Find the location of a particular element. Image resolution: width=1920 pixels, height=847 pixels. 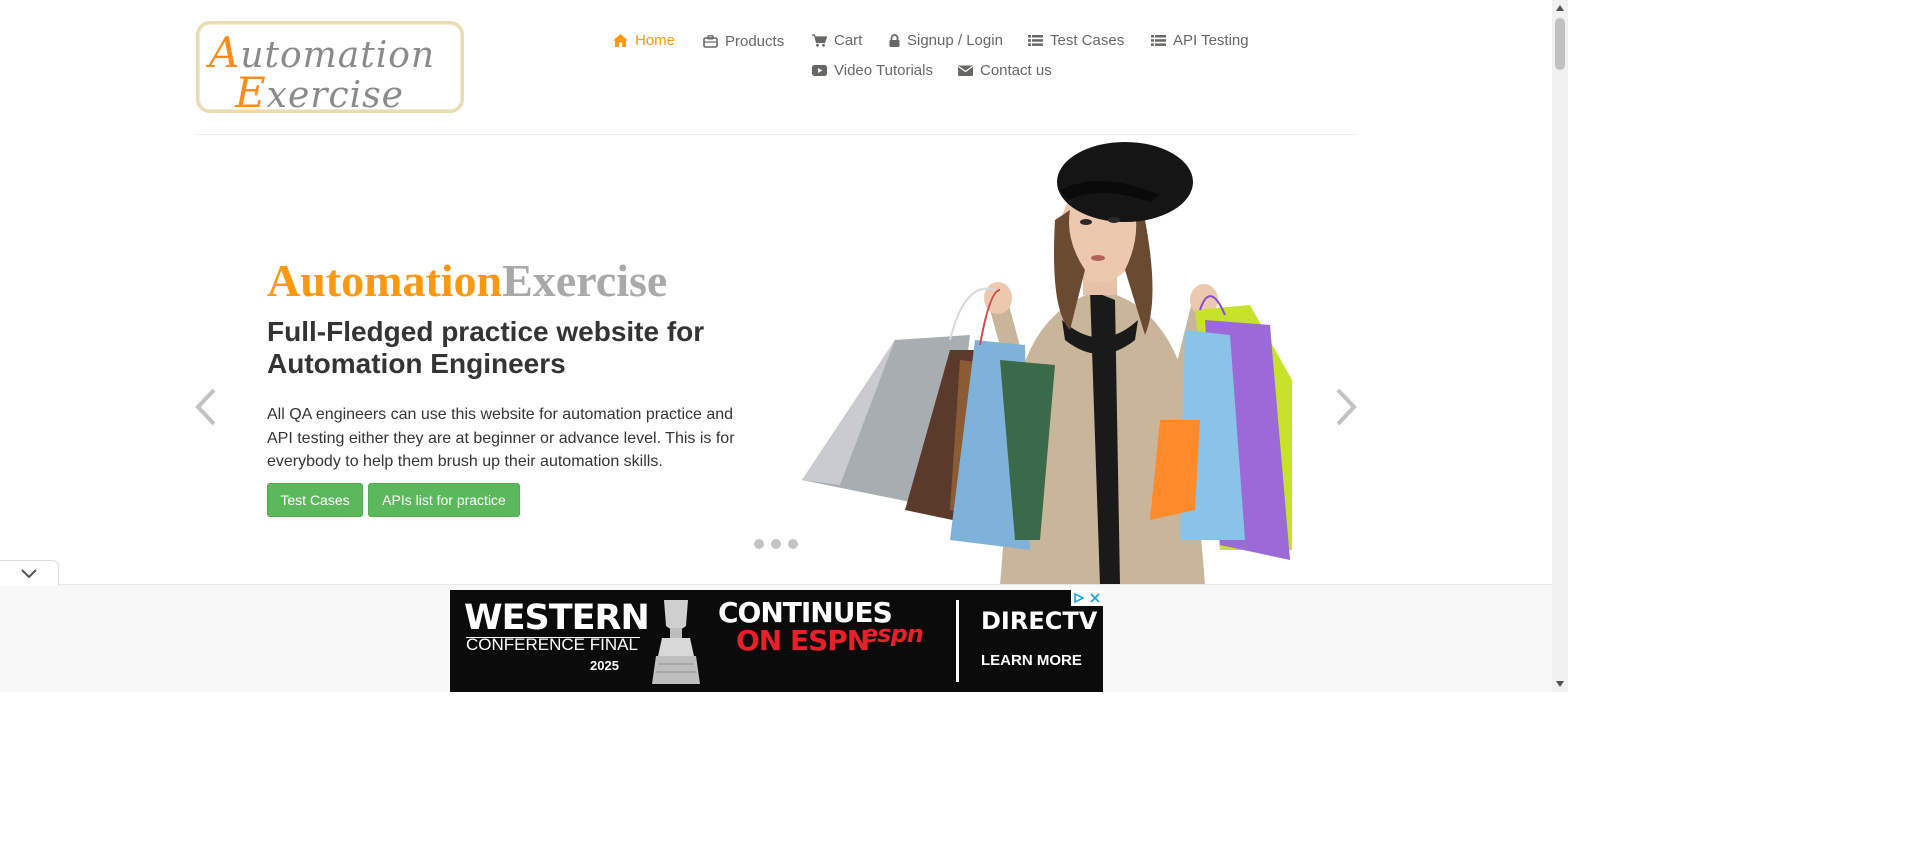

ad-learn-more: LEARN MORE is located at coordinates (1031, 660).